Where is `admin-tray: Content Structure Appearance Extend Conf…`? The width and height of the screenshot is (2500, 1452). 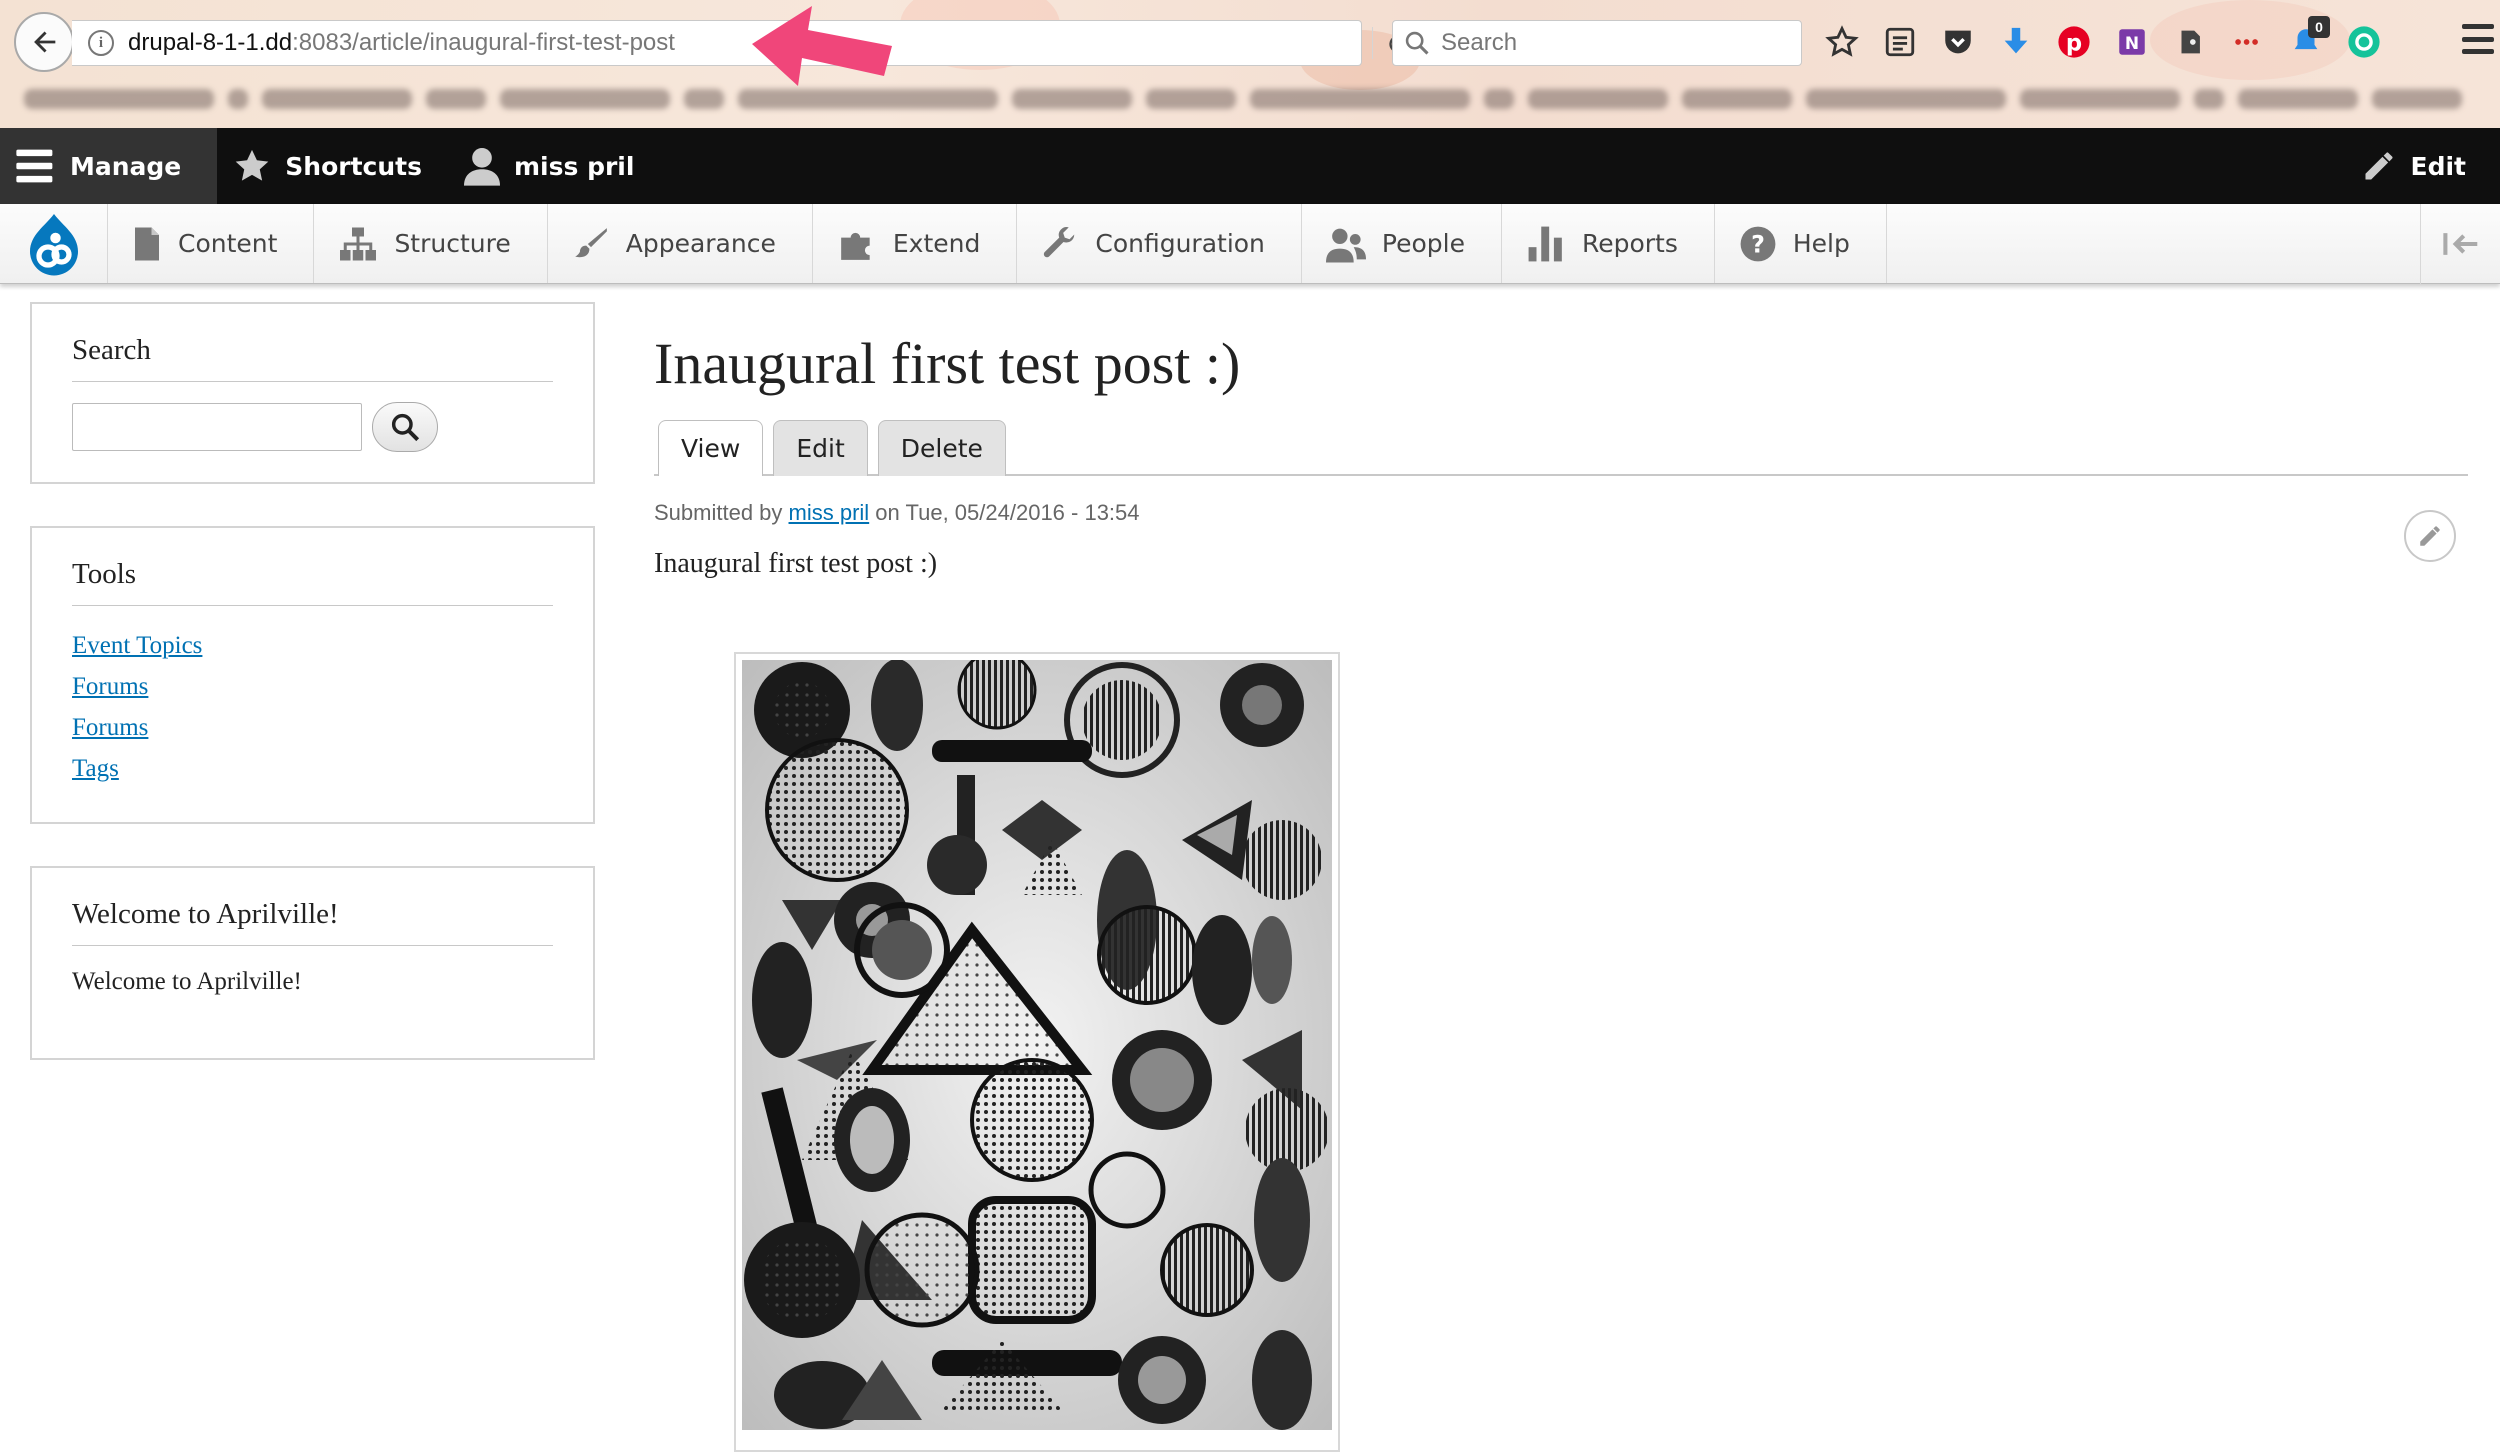 admin-tray: Content Structure Appearance Extend Conf… is located at coordinates (1250, 244).